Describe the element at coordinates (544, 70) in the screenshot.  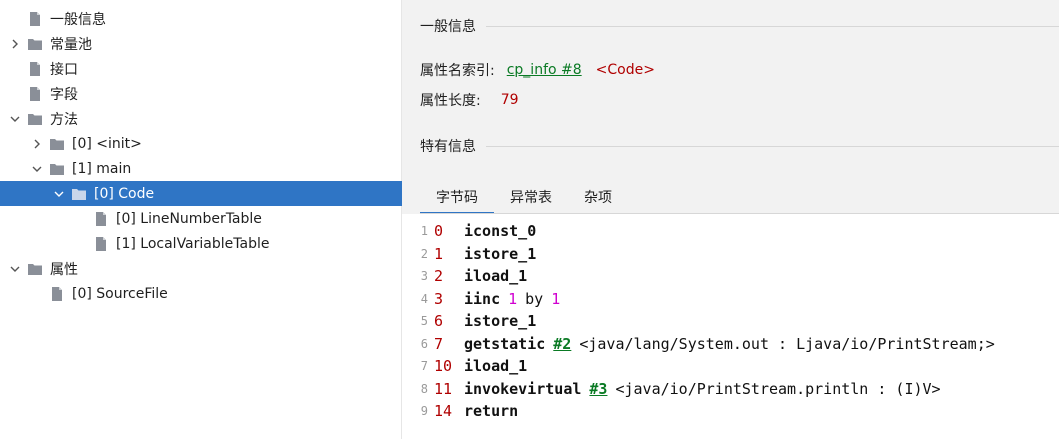
I see `cp-info-link: cp_info #8` at that location.